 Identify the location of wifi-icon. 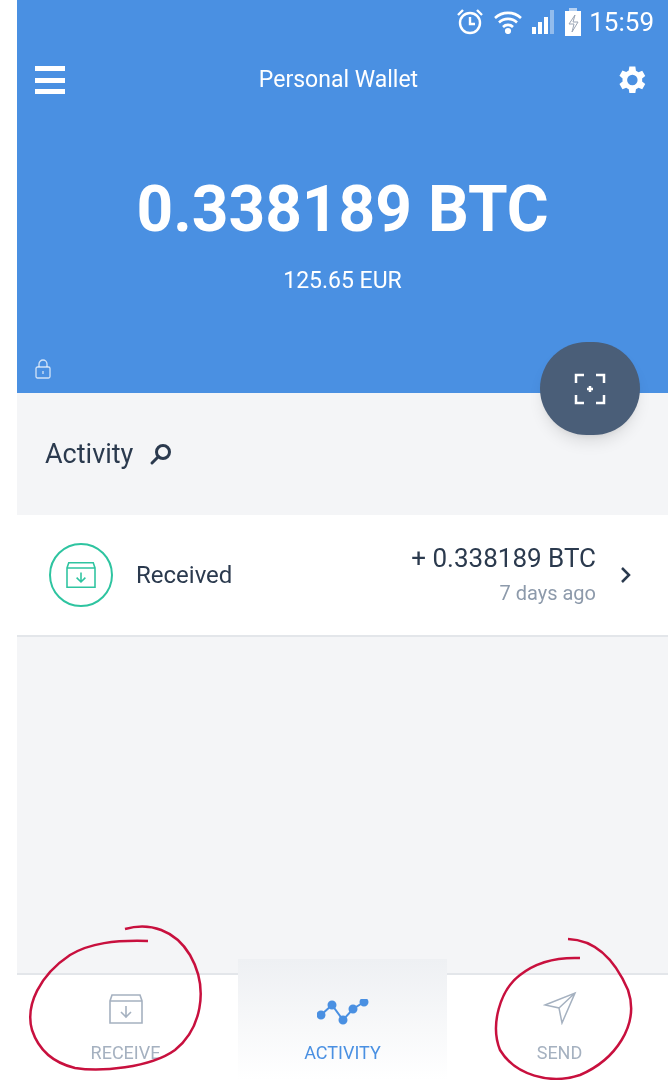
(508, 22).